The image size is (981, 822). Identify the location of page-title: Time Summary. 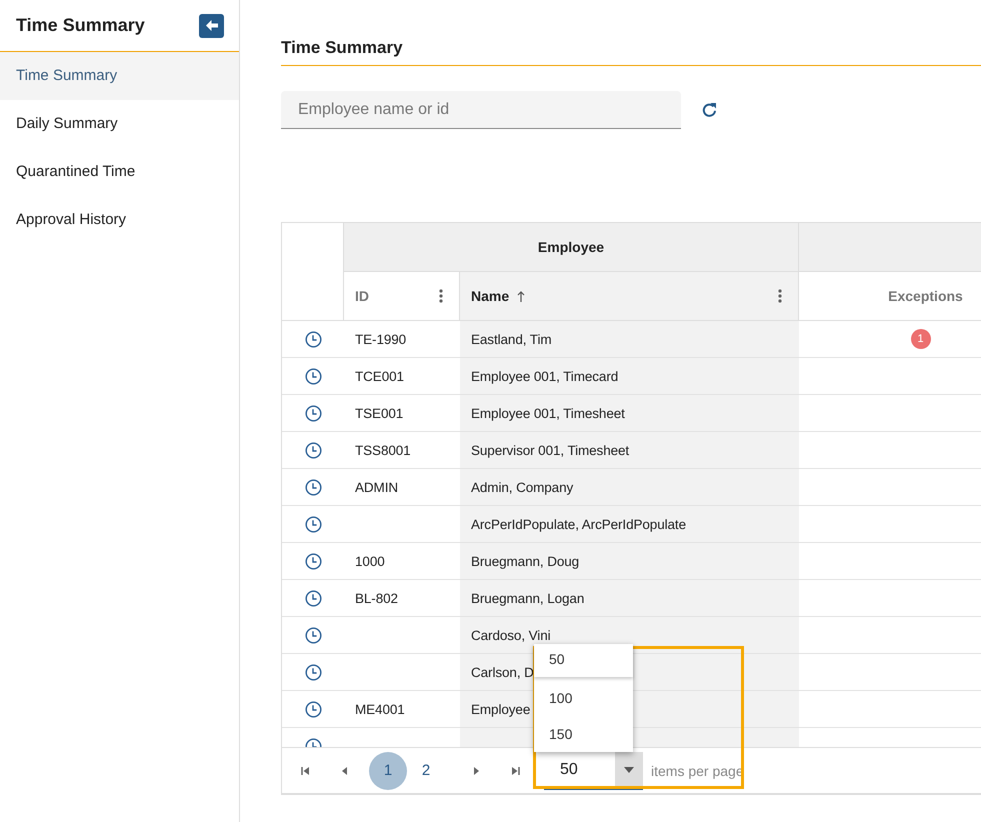
(631, 52).